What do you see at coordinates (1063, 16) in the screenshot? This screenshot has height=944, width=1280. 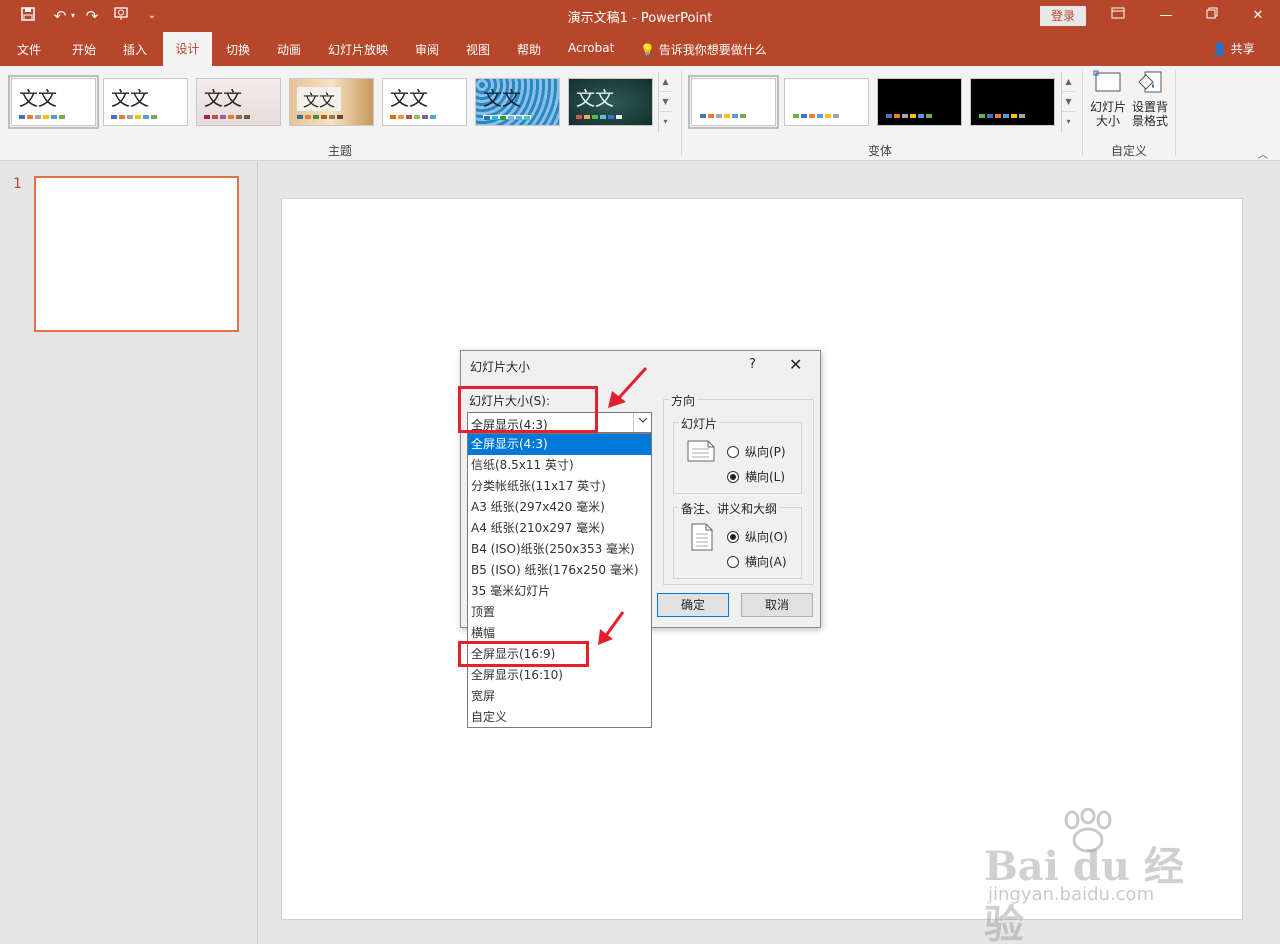 I see `login-button: 登录` at bounding box center [1063, 16].